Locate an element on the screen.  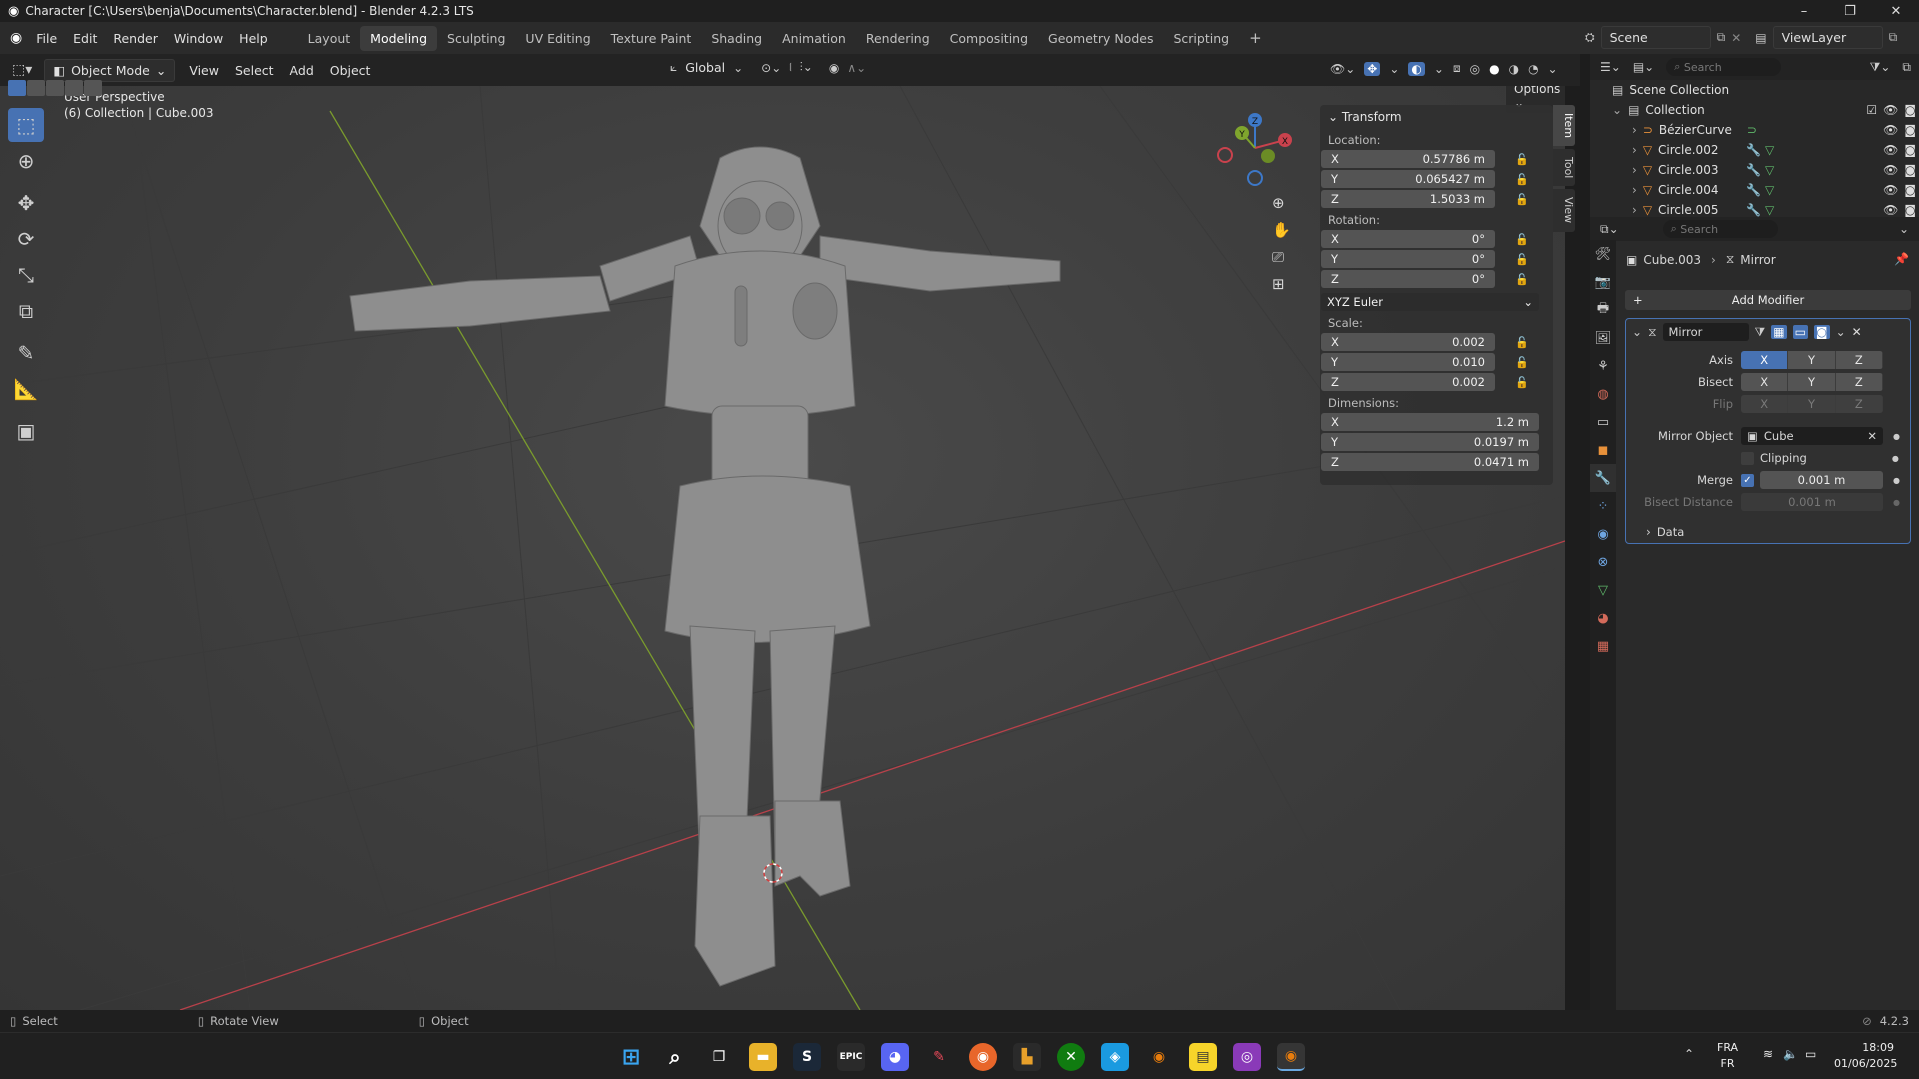
proportional-edit-icon: ◉ is located at coordinates (834, 68).